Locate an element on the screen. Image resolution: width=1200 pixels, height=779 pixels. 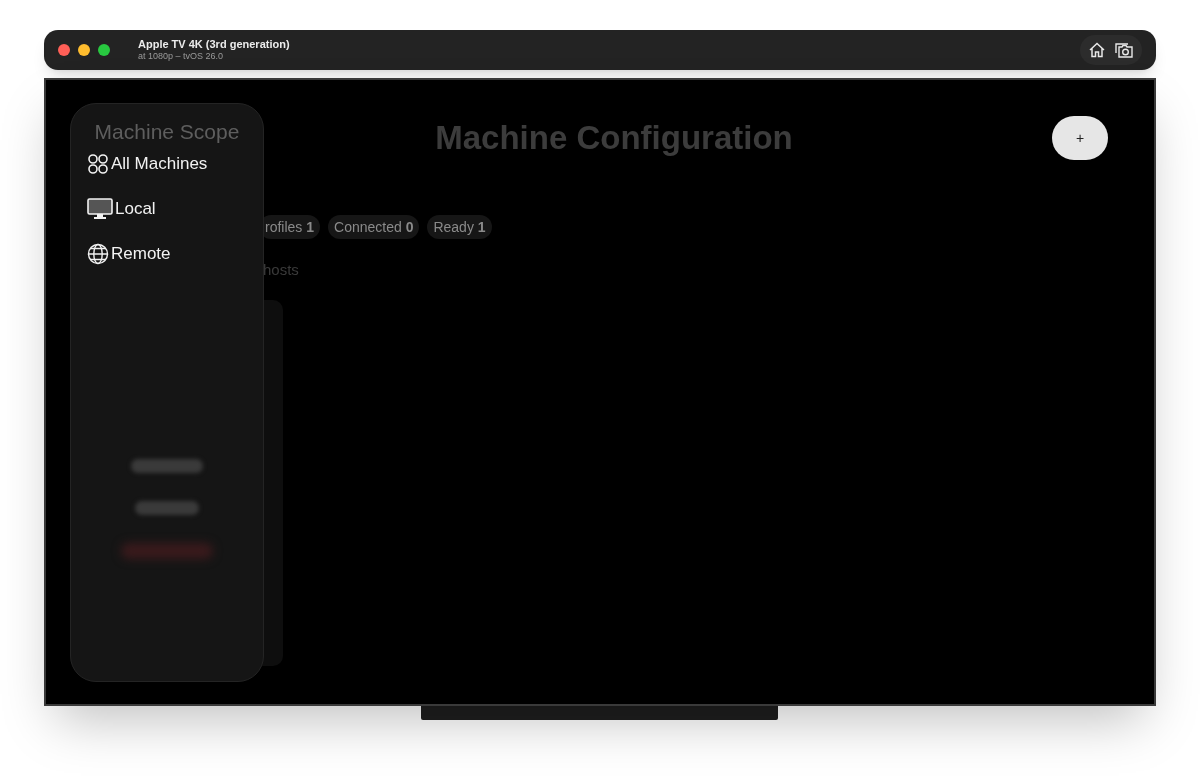
window-subtitle: at 1080p – tvOS 26.0 is located at coordinates (181, 57).